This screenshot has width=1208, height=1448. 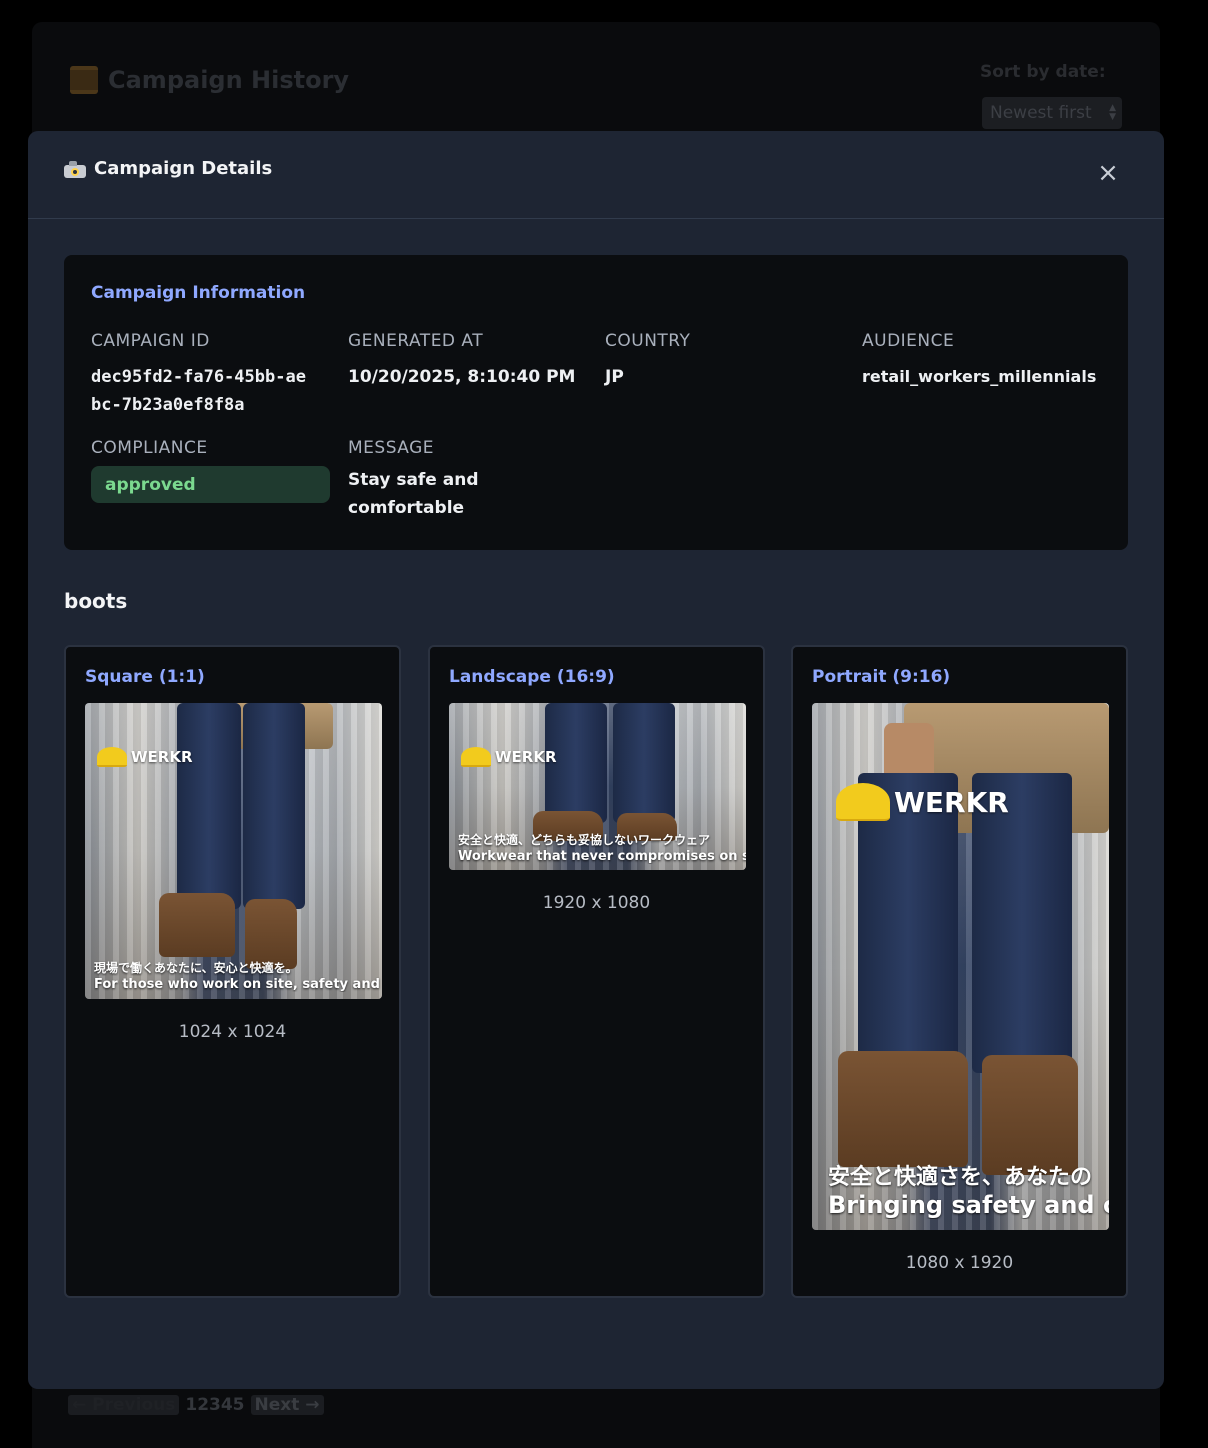 I want to click on product-group-title: boots, so click(x=96, y=601).